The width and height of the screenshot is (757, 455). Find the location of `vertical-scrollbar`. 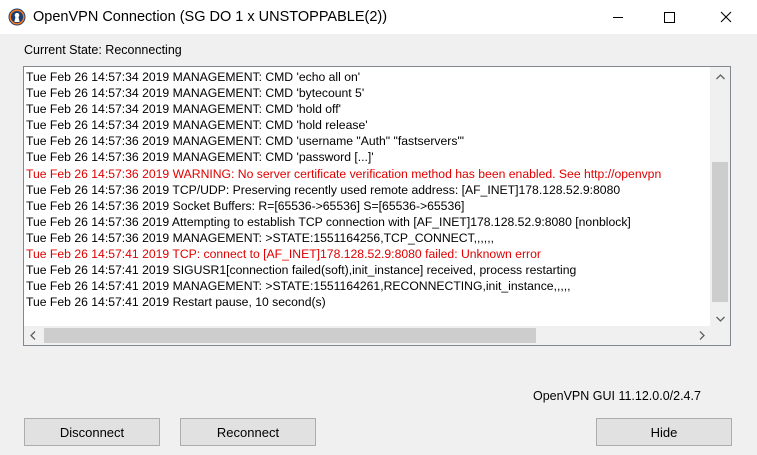

vertical-scrollbar is located at coordinates (720, 196).